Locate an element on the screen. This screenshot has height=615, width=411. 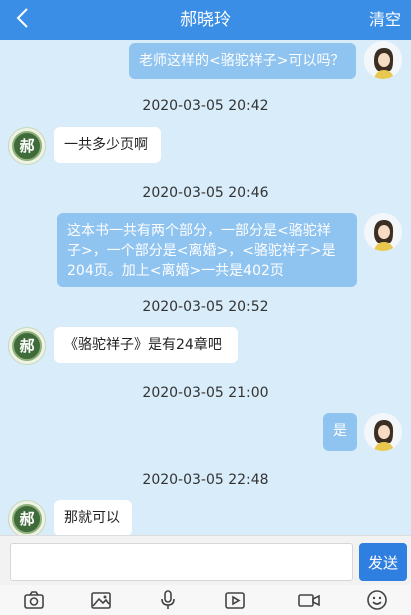
header-bar: 郝晓玲 清空 is located at coordinates (205, 20).